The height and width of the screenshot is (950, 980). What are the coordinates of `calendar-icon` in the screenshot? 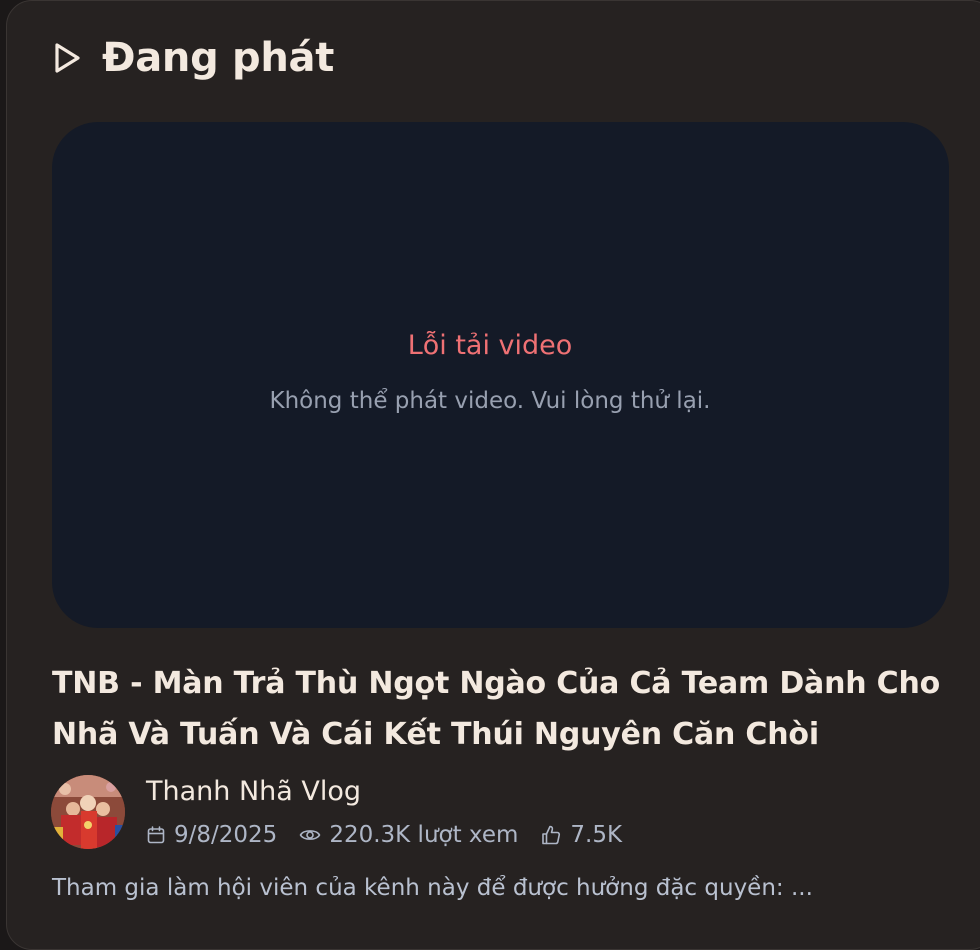 It's located at (156, 835).